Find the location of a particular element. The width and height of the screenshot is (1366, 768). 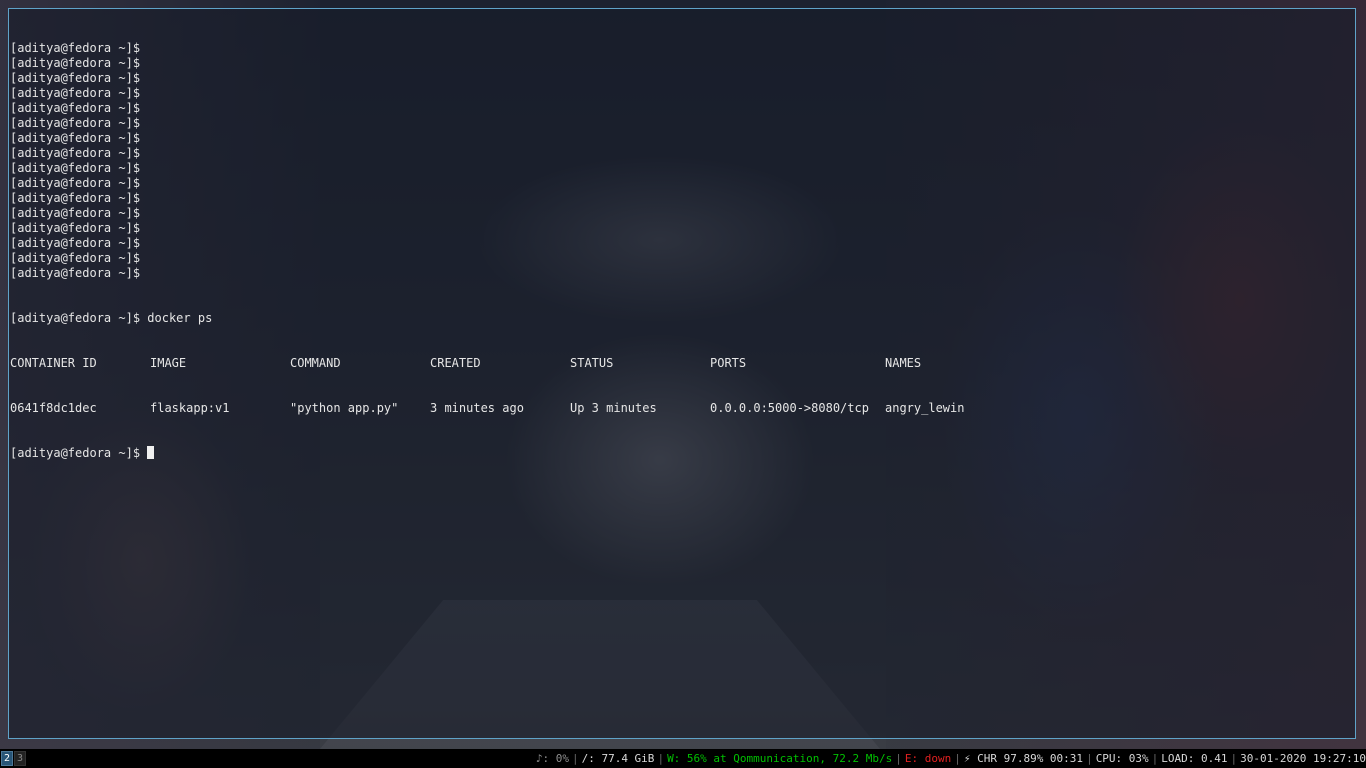

header-names: NAMES is located at coordinates (903, 363).